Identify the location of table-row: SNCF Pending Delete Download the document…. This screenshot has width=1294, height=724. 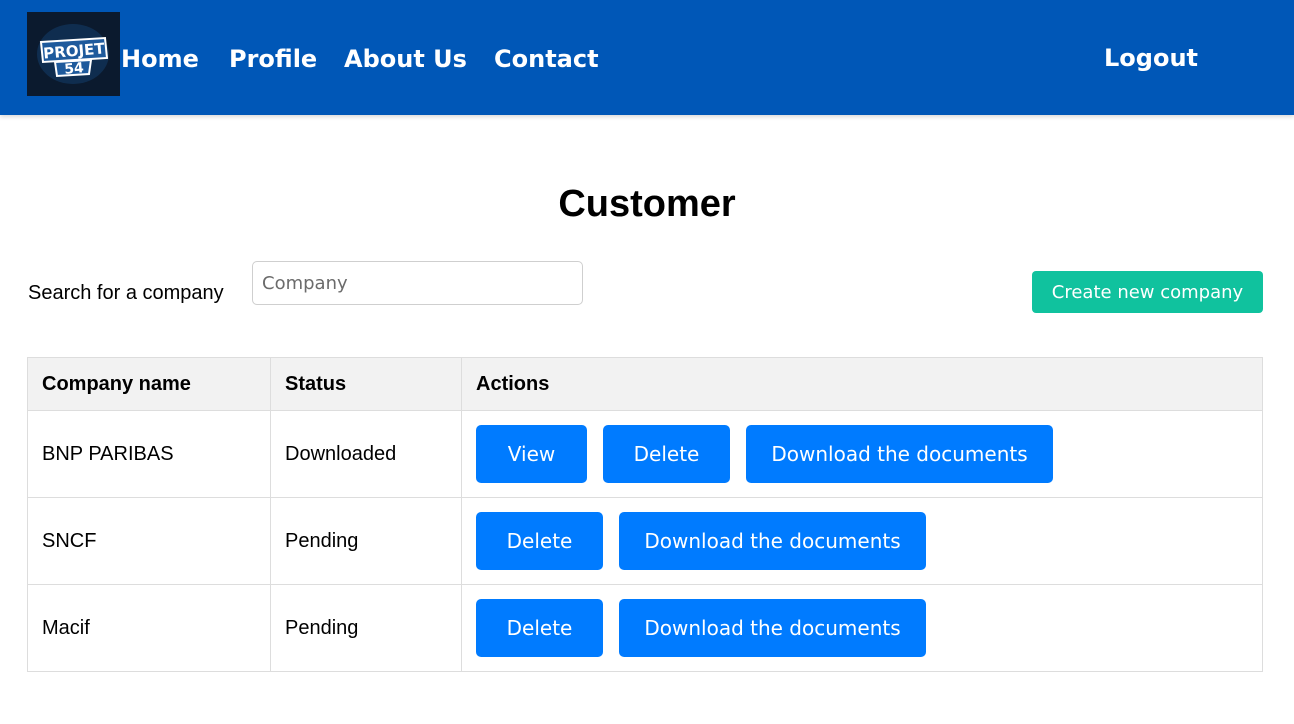
(645, 541).